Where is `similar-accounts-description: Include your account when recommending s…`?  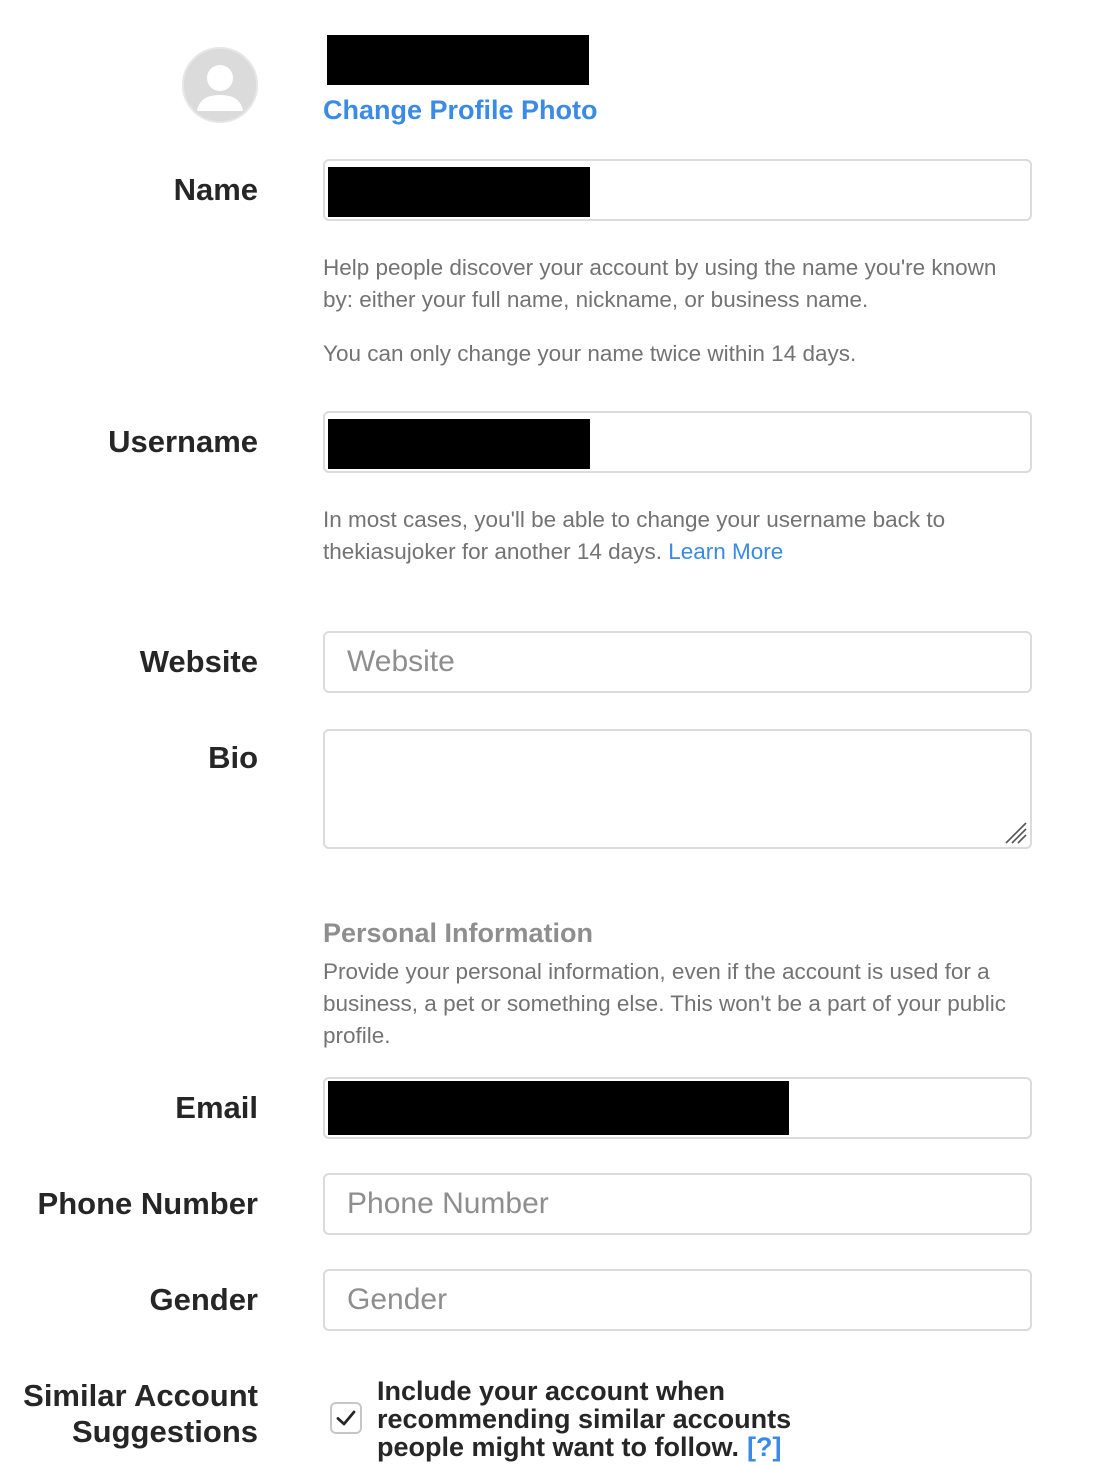 similar-accounts-description: Include your account when recommending s… is located at coordinates (607, 1419).